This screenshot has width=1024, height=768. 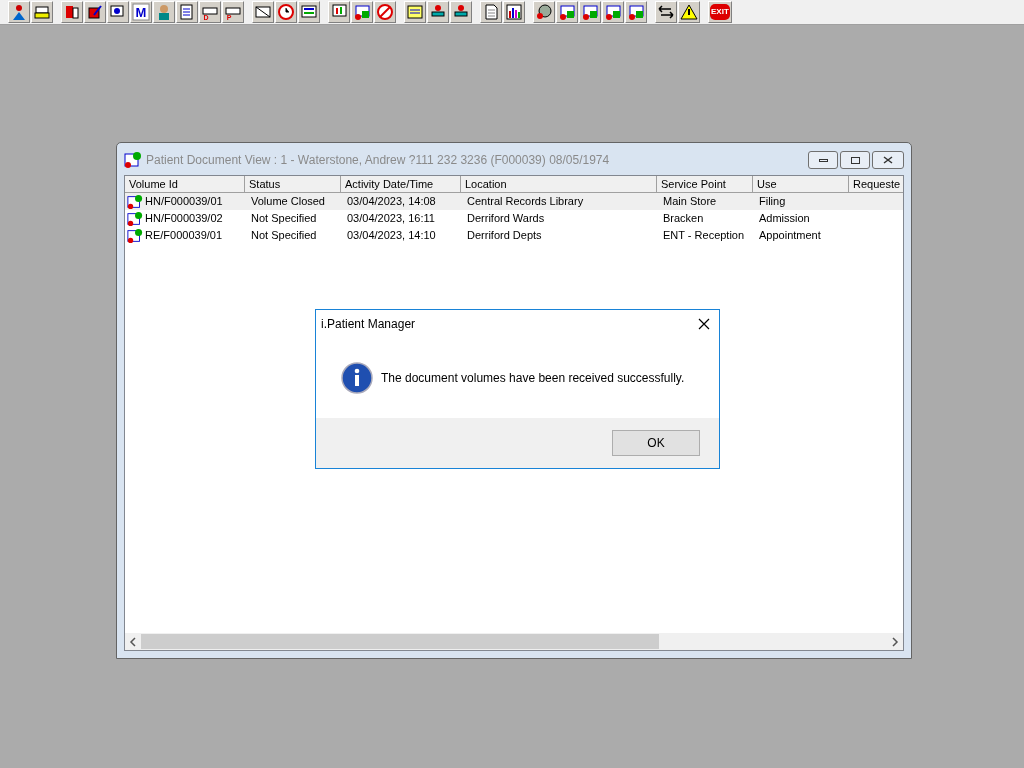 I want to click on warning-icon, so click(x=689, y=12).